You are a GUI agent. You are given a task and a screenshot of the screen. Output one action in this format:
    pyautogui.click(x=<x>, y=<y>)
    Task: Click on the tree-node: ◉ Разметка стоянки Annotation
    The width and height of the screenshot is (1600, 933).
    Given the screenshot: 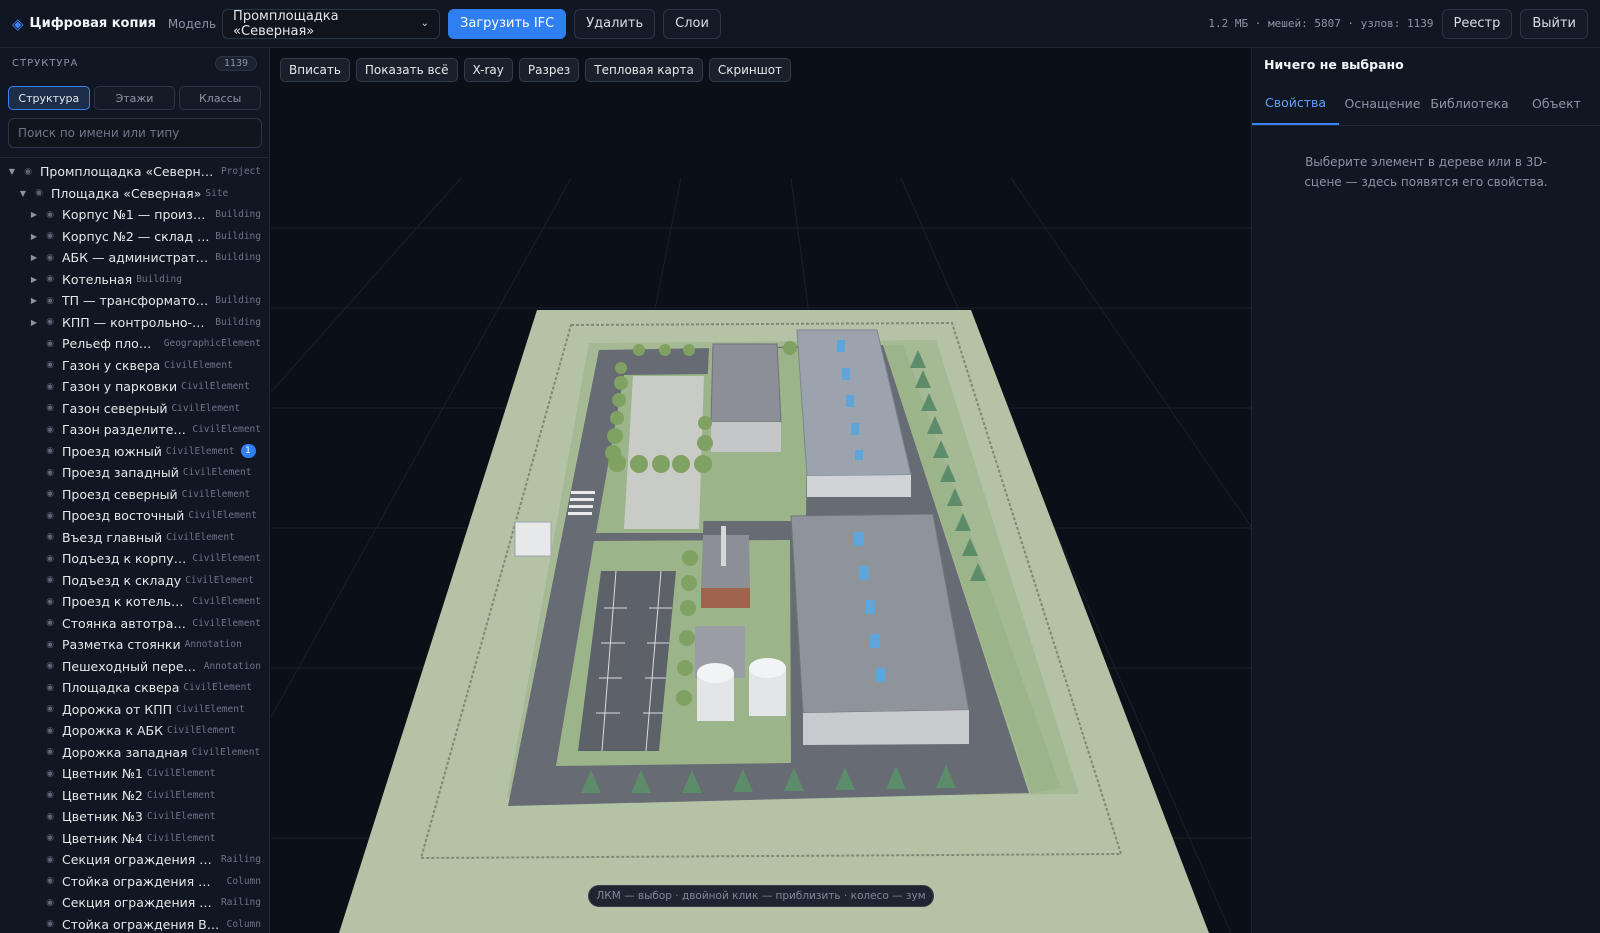 What is the action you would take?
    pyautogui.click(x=134, y=645)
    